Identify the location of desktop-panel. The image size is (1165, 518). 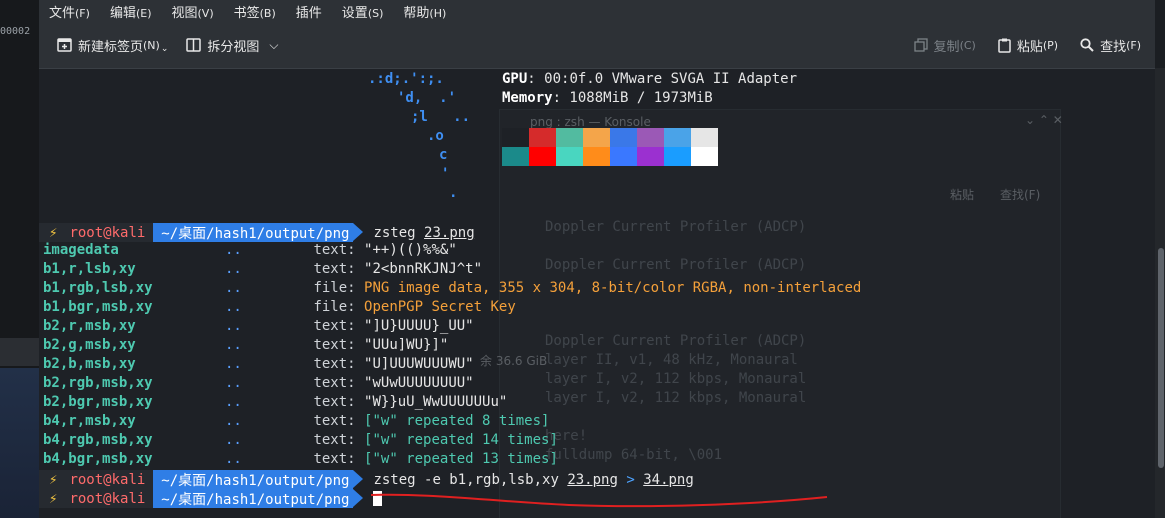
(19, 352).